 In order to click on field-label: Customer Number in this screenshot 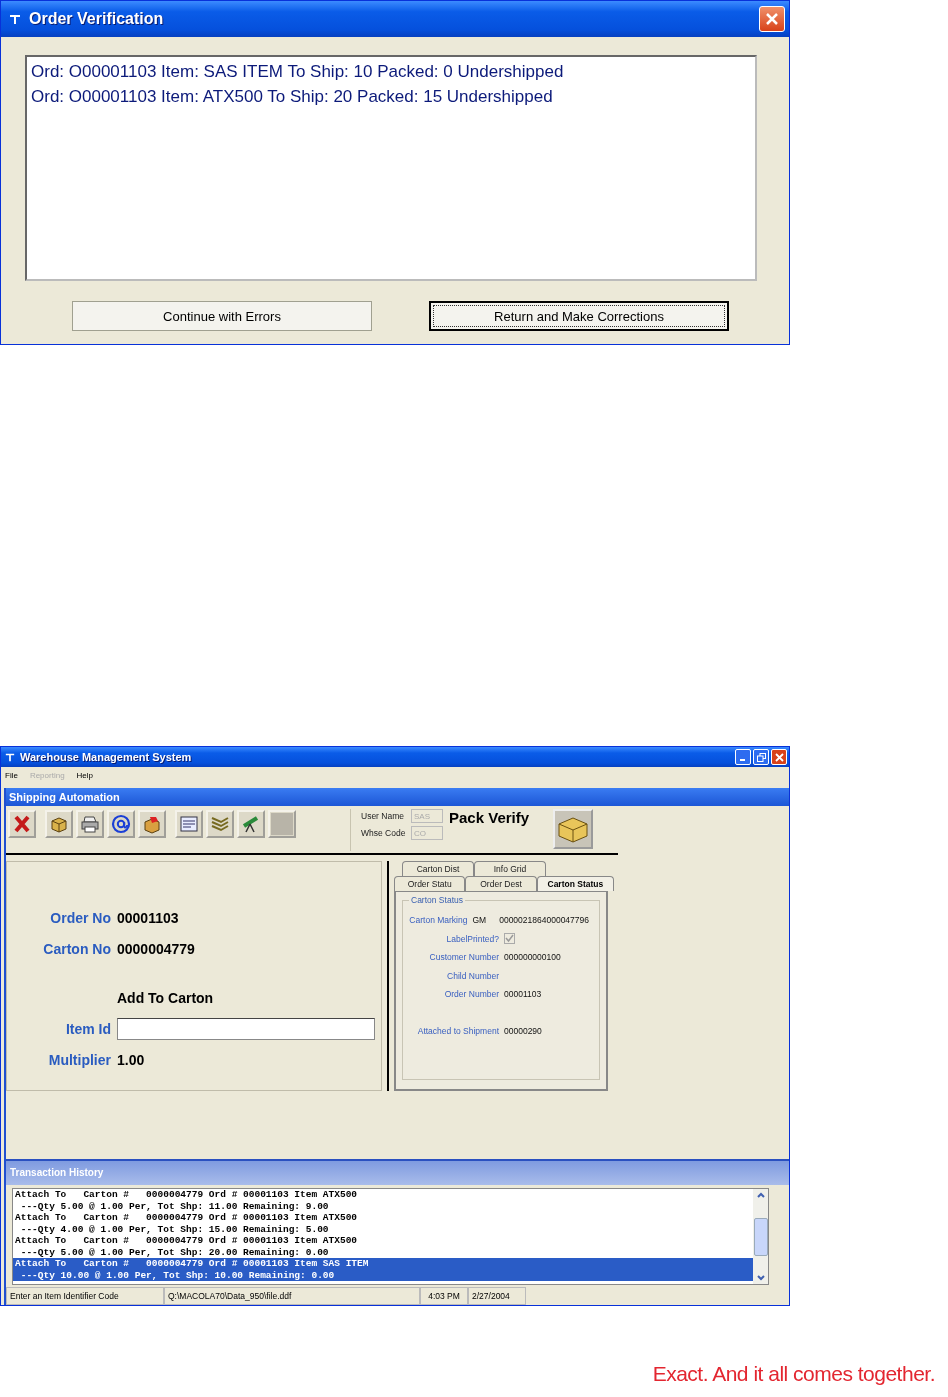, I will do `click(463, 957)`.